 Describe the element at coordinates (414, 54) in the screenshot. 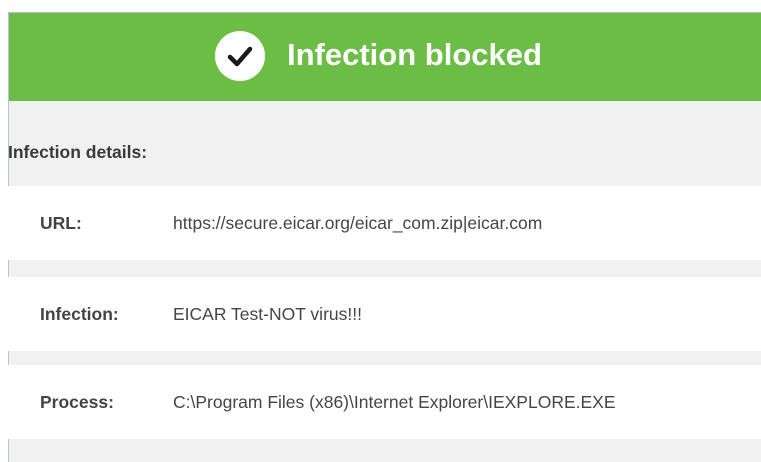

I see `alert-title: Infection blocked` at that location.